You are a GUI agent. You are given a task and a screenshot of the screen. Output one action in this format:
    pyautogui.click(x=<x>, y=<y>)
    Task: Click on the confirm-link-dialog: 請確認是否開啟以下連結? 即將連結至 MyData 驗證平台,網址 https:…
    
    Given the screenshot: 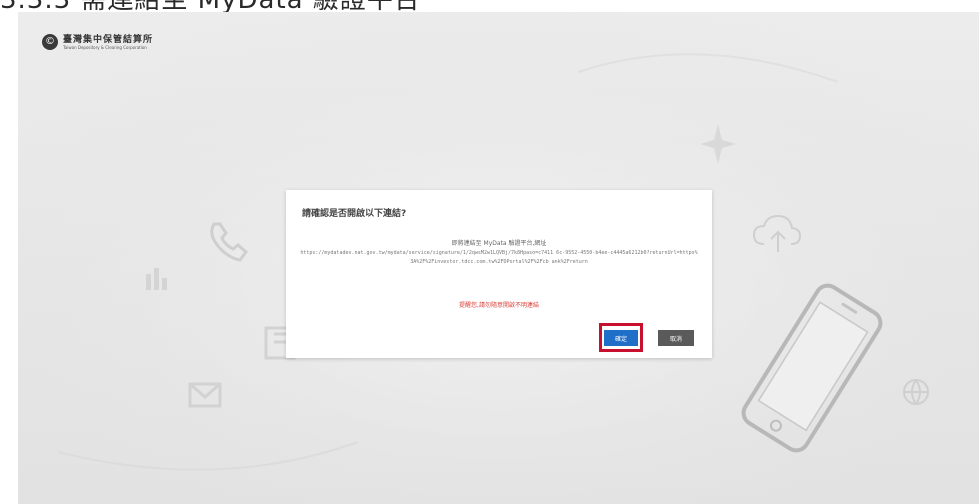 What is the action you would take?
    pyautogui.click(x=499, y=274)
    